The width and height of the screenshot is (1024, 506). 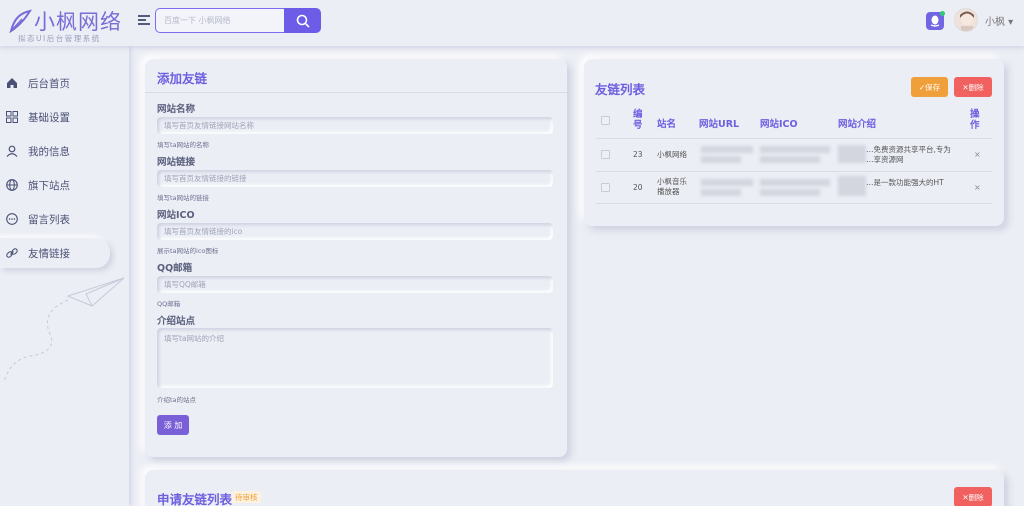 I want to click on sidebar: 后台首页 基础设置 我的信息 旗下站点 留言列表 友情链接, so click(x=64, y=276).